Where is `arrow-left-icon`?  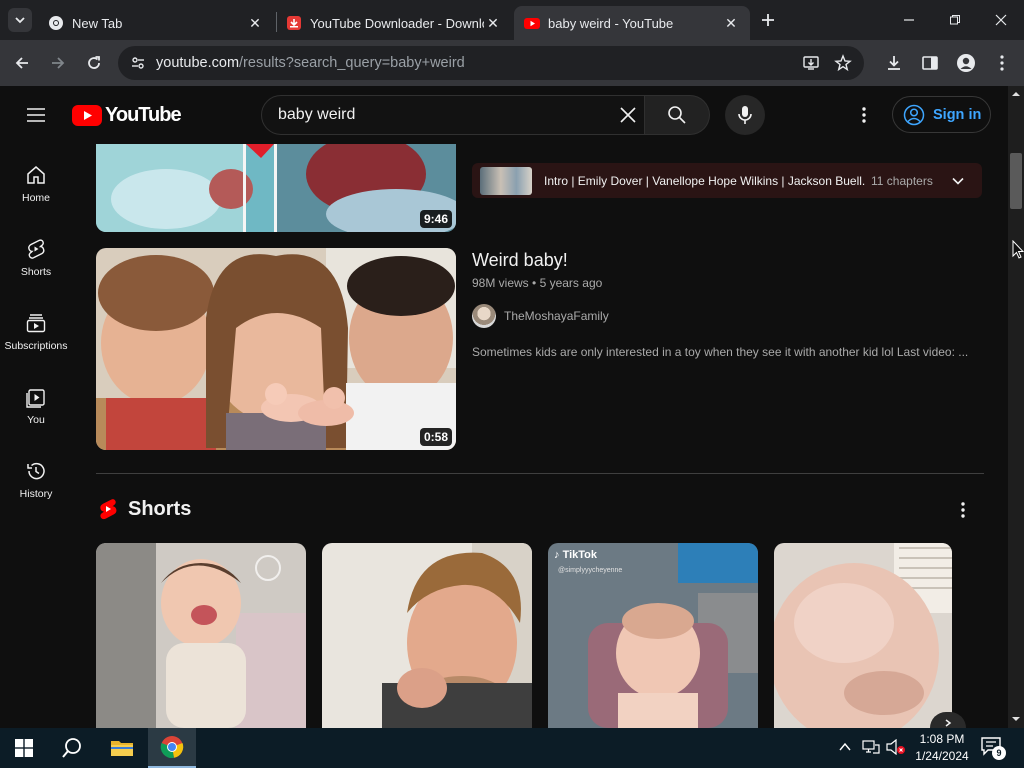 arrow-left-icon is located at coordinates (21, 63).